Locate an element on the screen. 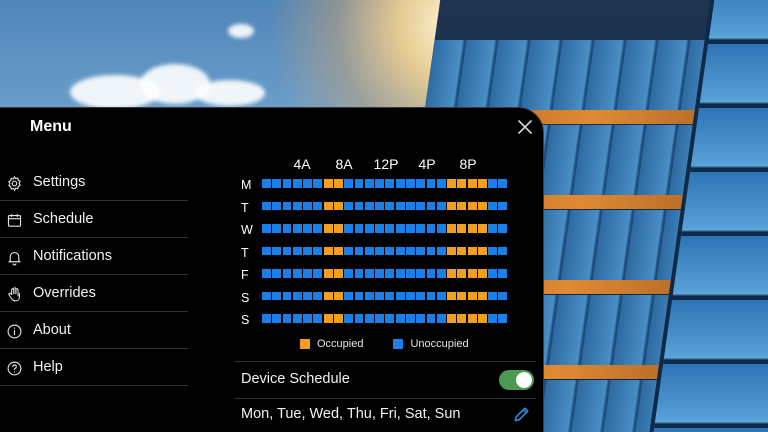  nav-item-help: Help is located at coordinates (94, 367).